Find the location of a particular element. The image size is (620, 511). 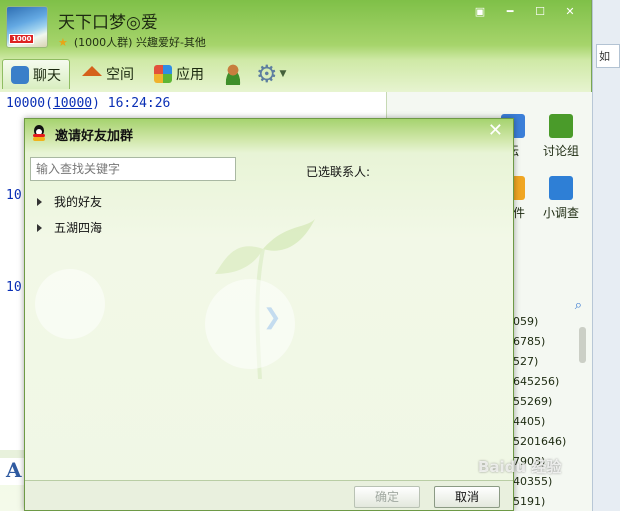

close-icon: ✕ is located at coordinates (495, 131).